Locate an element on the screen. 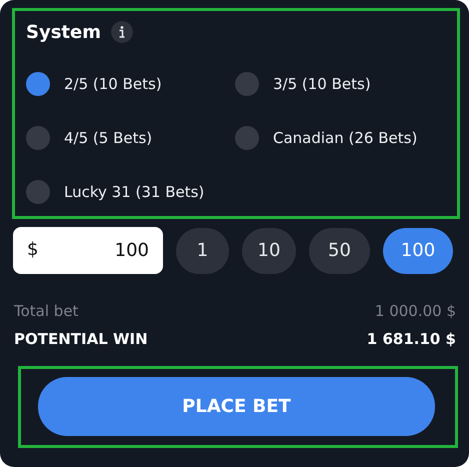  stake-chip: 100 is located at coordinates (418, 251).